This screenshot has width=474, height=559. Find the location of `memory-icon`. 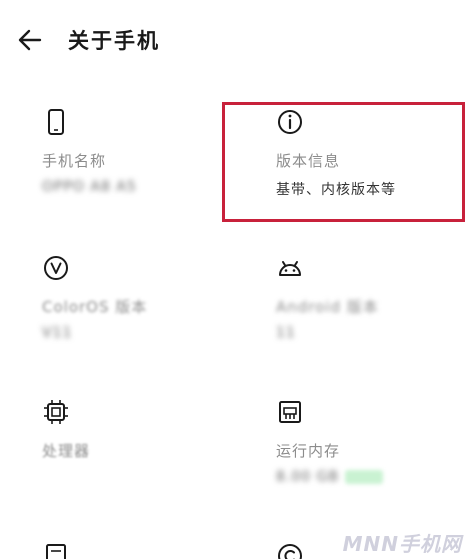

memory-icon is located at coordinates (290, 412).